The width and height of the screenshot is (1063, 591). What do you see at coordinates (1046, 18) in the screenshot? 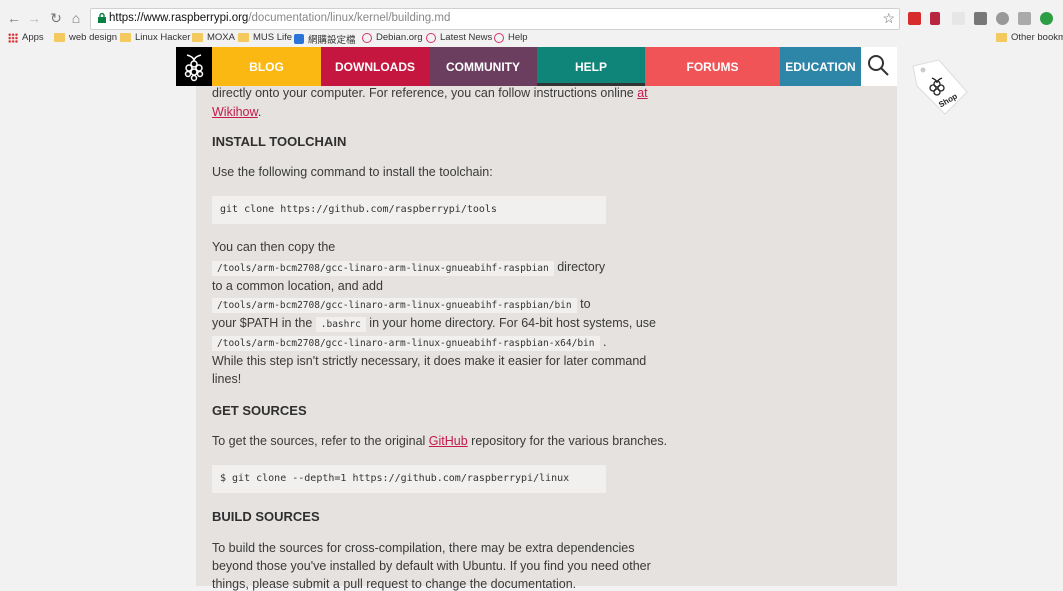
I see `extension-check-icon` at bounding box center [1046, 18].